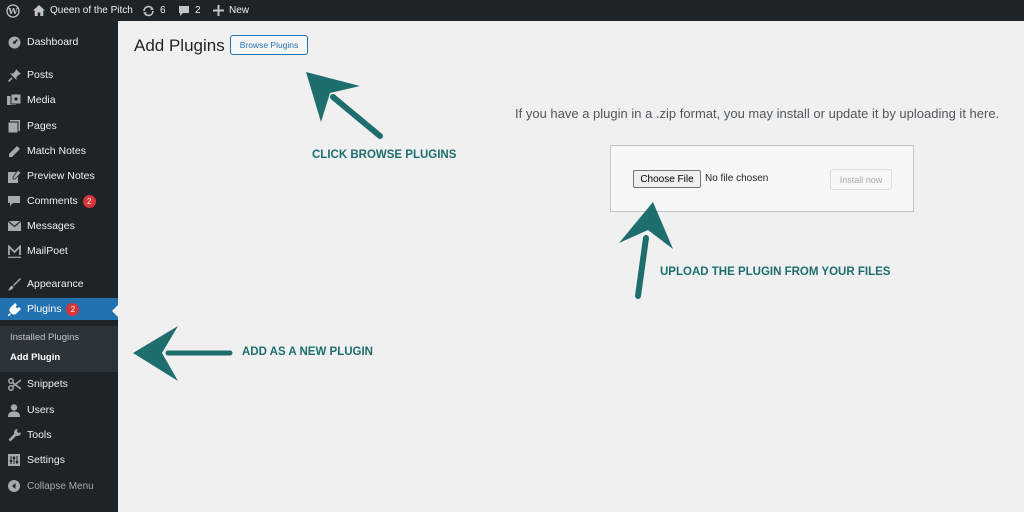  What do you see at coordinates (646, 250) in the screenshot?
I see `upload-arrow-icon` at bounding box center [646, 250].